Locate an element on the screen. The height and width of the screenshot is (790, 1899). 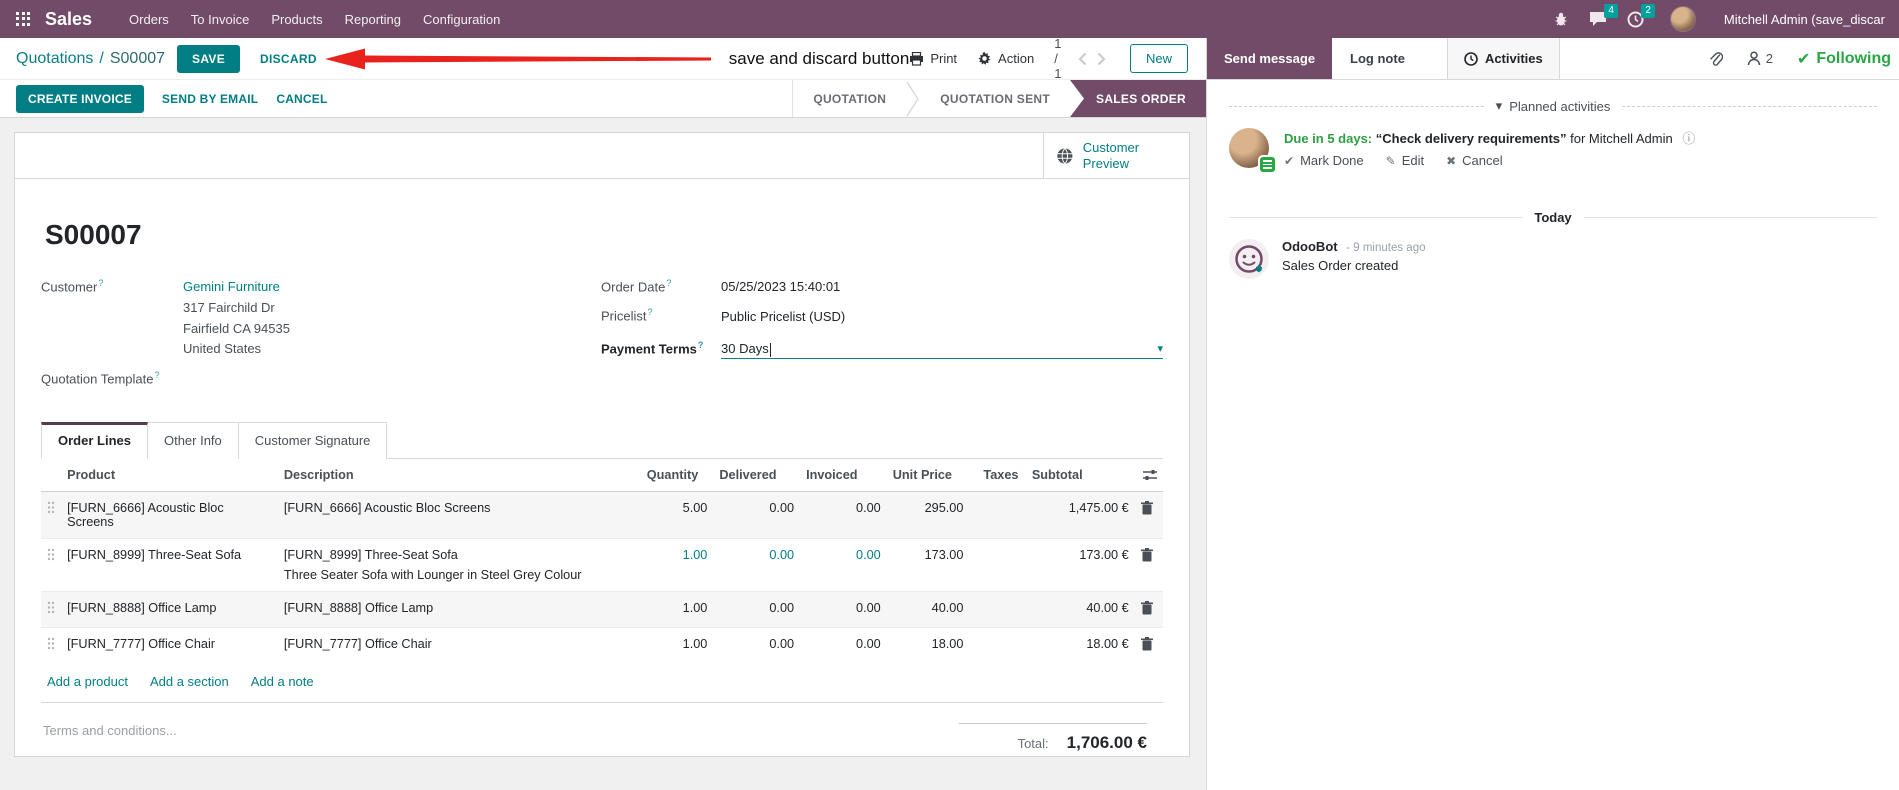
action-button: Action is located at coordinates (1005, 58).